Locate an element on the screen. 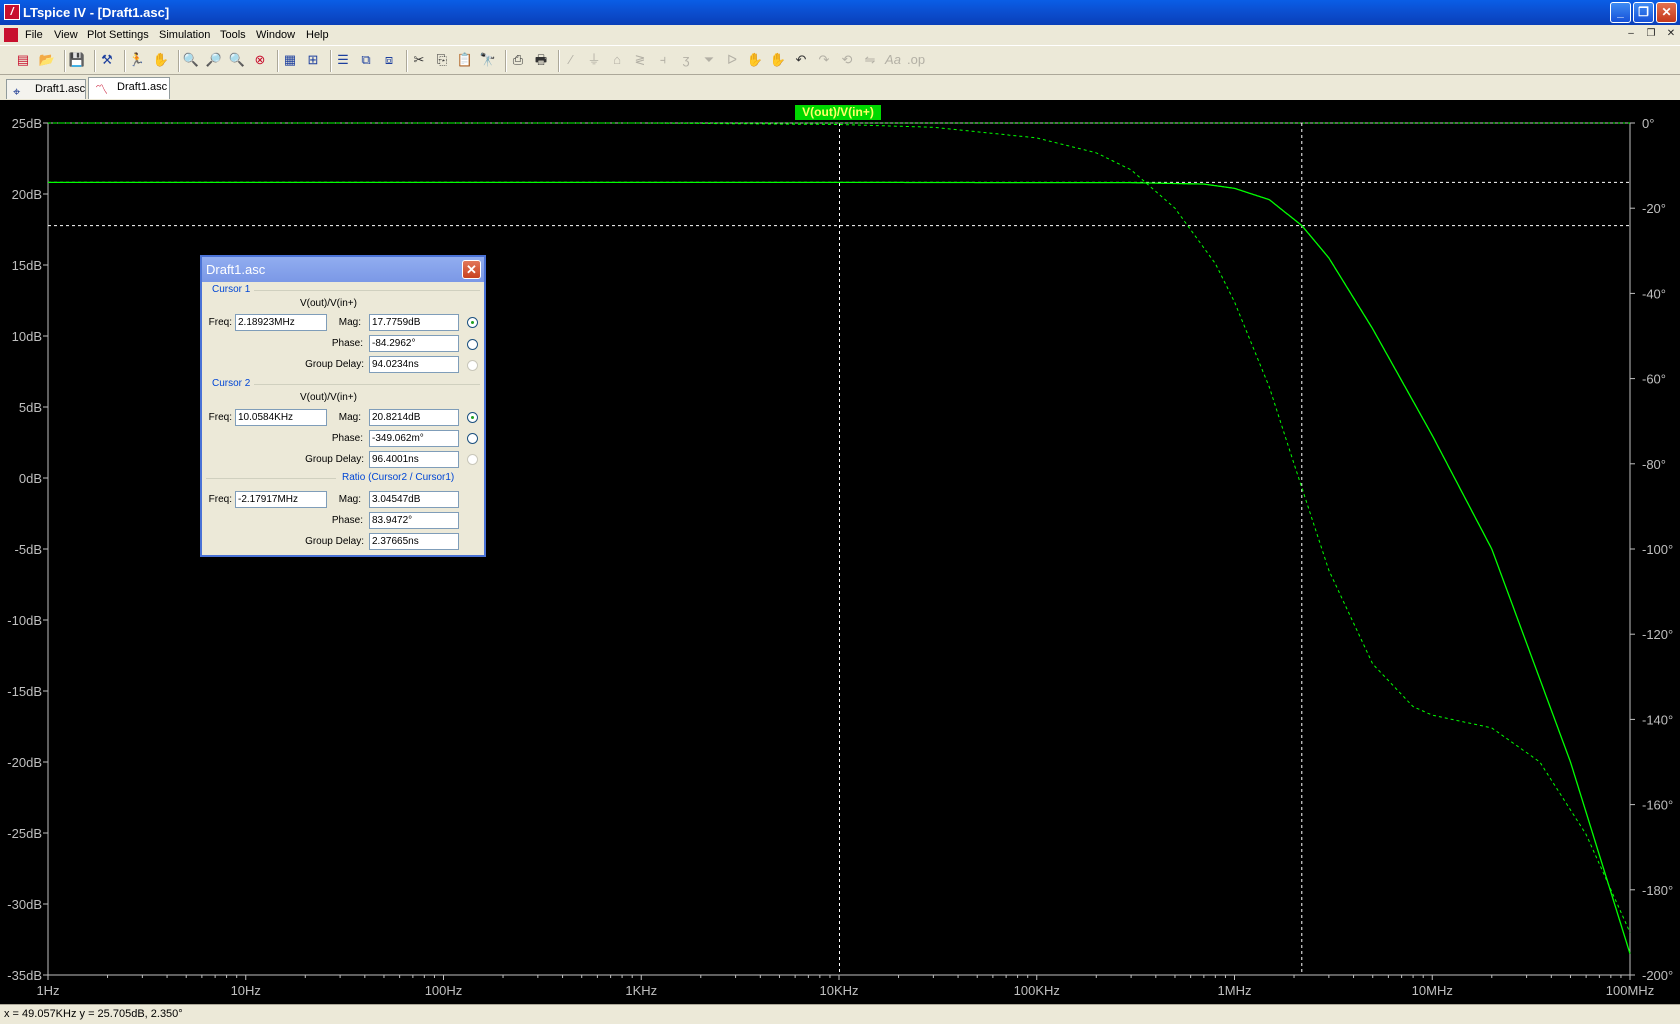 The height and width of the screenshot is (1024, 1680). x-tick-label: 1MHz is located at coordinates (1235, 990).